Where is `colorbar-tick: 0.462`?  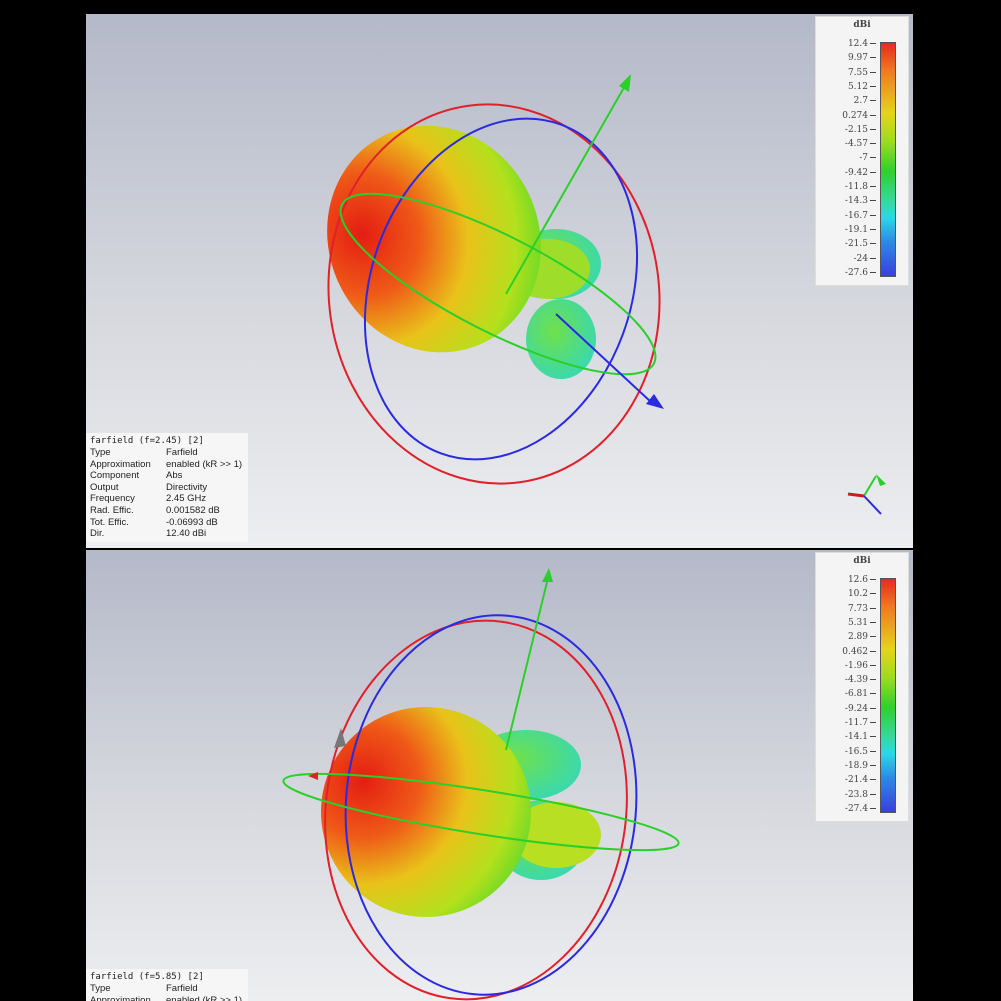
colorbar-tick: 0.462 is located at coordinates (859, 652).